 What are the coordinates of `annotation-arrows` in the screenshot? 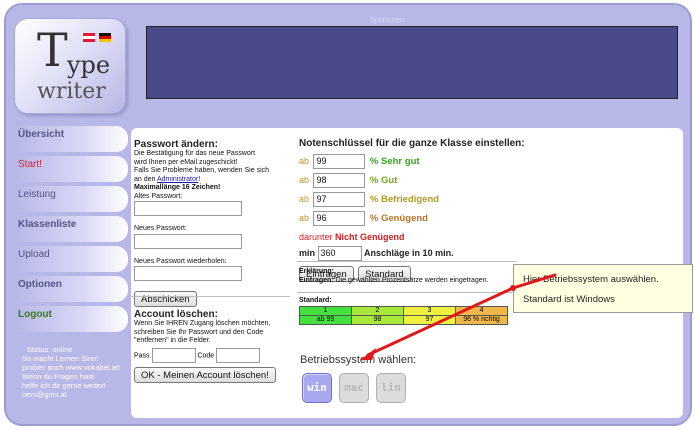 It's located at (458, 316).